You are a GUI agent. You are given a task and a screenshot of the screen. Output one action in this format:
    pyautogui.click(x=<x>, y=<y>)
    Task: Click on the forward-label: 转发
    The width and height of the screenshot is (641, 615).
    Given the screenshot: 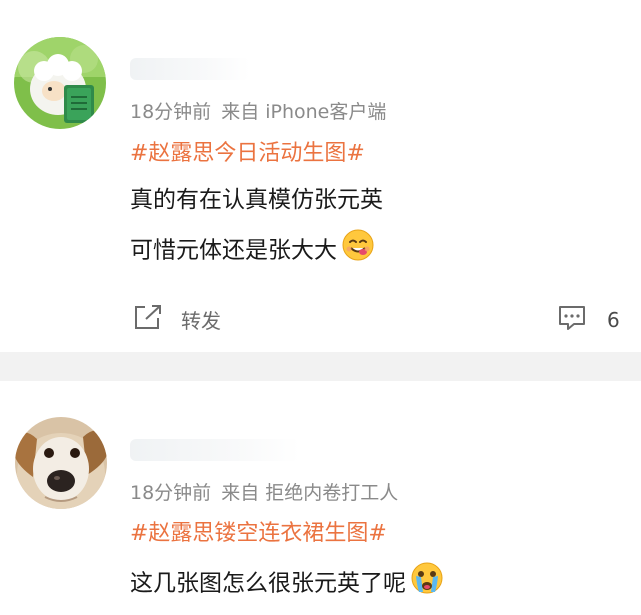 What is the action you would take?
    pyautogui.click(x=201, y=320)
    